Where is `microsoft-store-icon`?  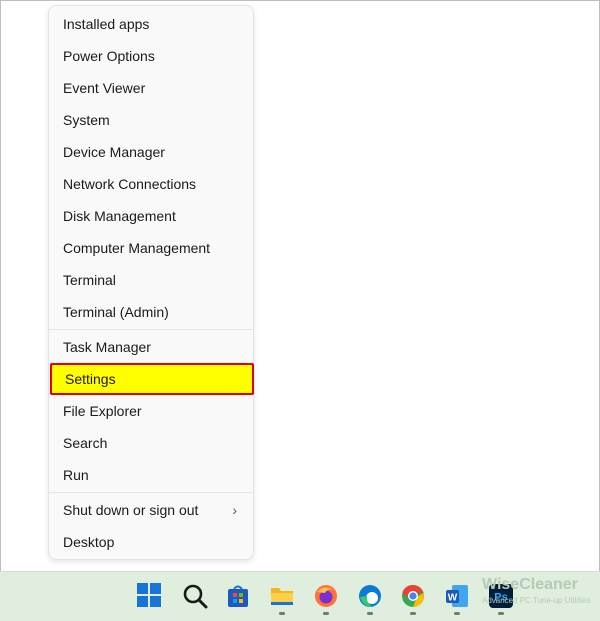
microsoft-store-icon is located at coordinates (238, 596).